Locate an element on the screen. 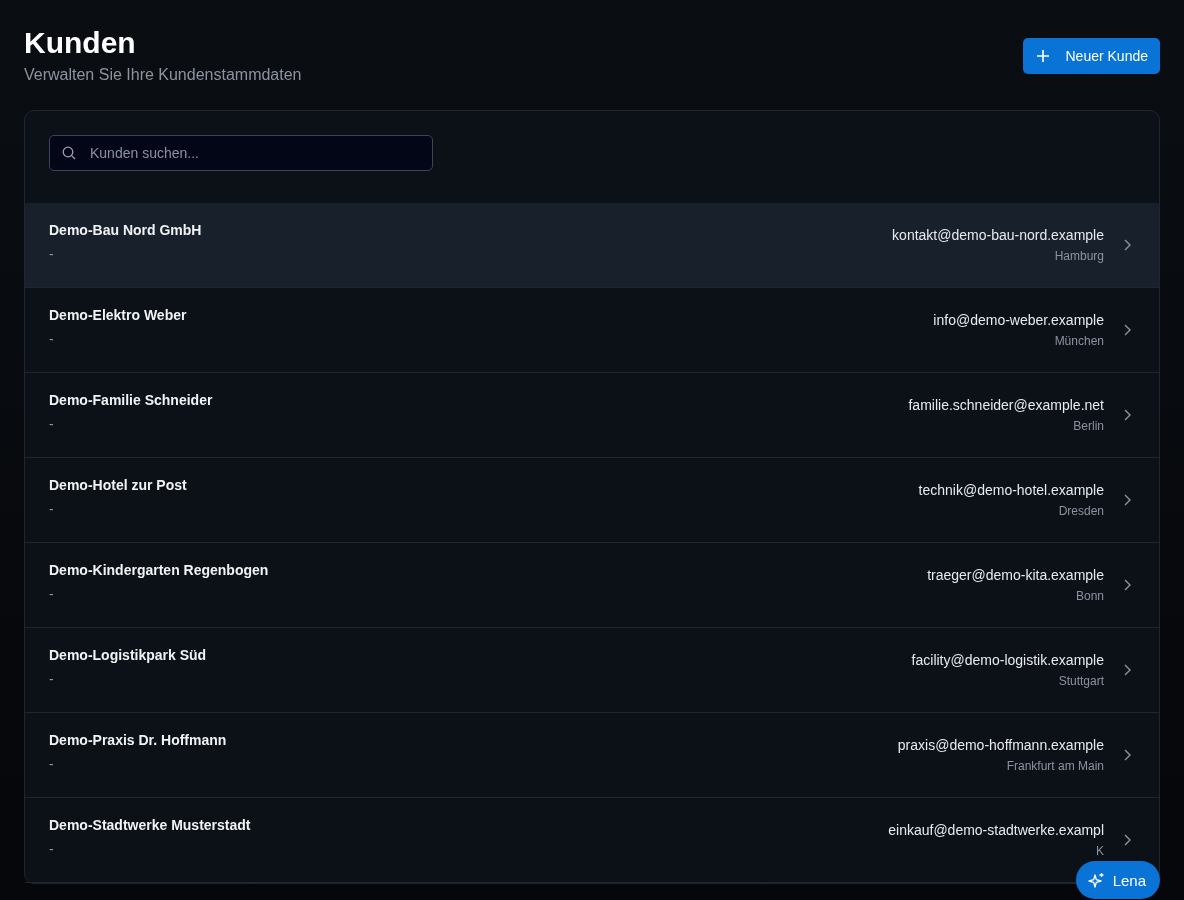  customer-name: Demo-Familie Schneider is located at coordinates (131, 400).